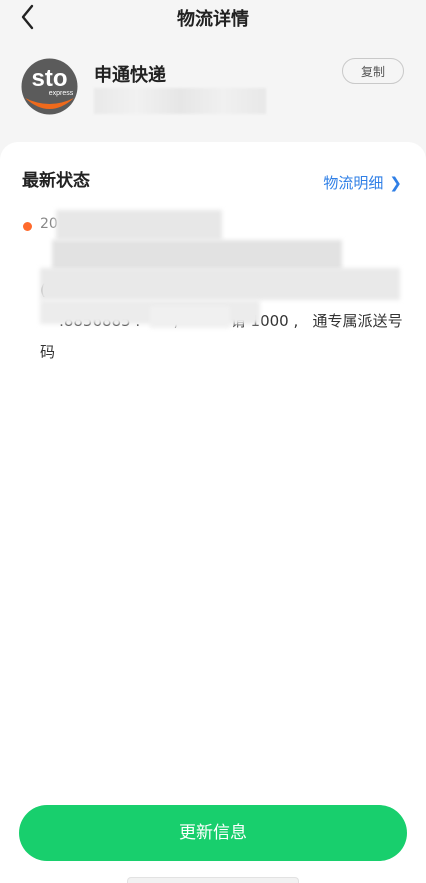 This screenshot has height=883, width=426. Describe the element at coordinates (180, 101) in the screenshot. I see `tracking-number-redacted` at that location.